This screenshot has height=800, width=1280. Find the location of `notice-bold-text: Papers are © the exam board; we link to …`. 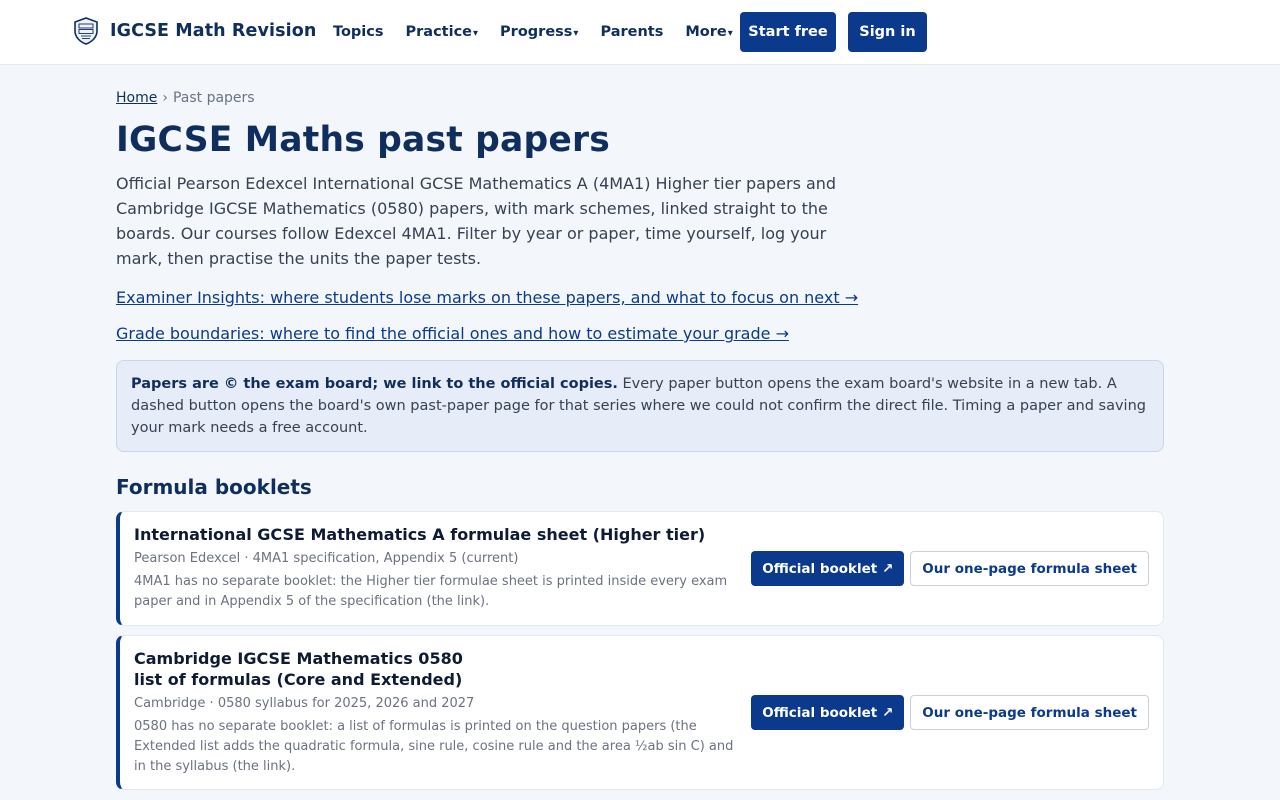

notice-bold-text: Papers are © the exam board; we link to … is located at coordinates (374, 384).